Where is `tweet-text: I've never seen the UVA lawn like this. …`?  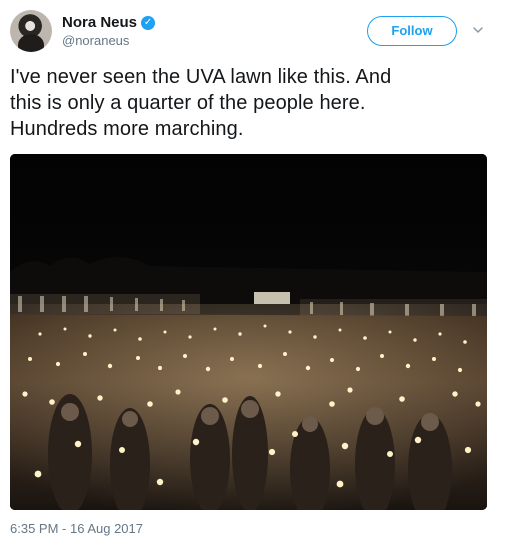 tweet-text: I've never seen the UVA lawn like this. … is located at coordinates (250, 103).